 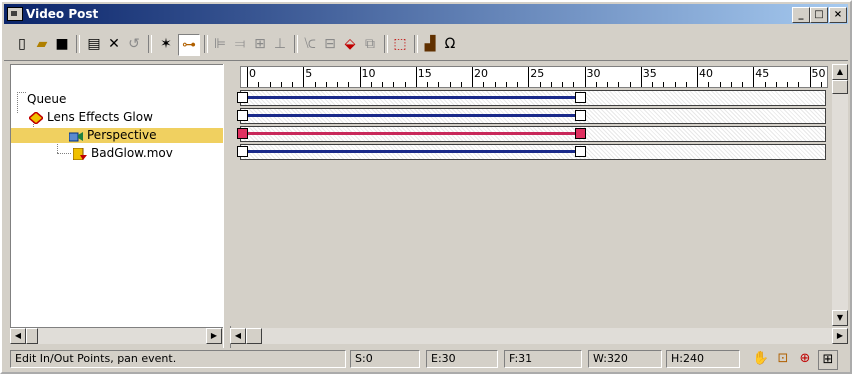 What do you see at coordinates (840, 87) in the screenshot?
I see `vertical-scroll-thumb` at bounding box center [840, 87].